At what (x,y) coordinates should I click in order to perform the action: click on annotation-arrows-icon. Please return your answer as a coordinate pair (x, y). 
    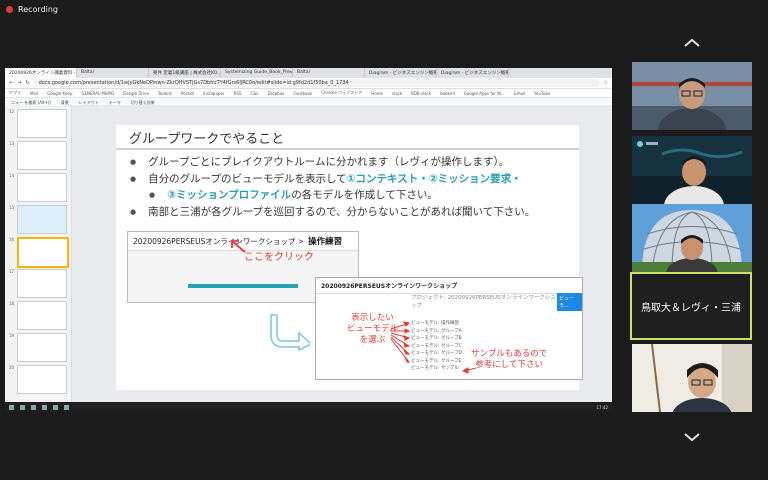
    Looking at the image, I should click on (433, 347).